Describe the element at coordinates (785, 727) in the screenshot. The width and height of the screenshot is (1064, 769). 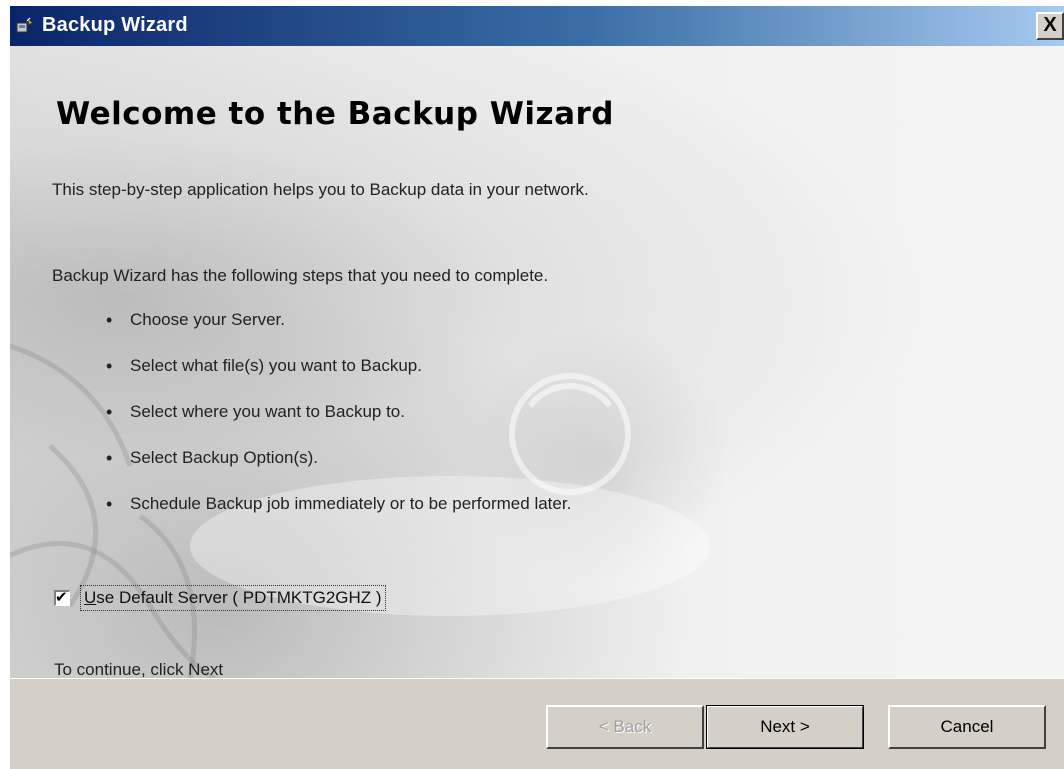
I see `next-button: Next >` at that location.